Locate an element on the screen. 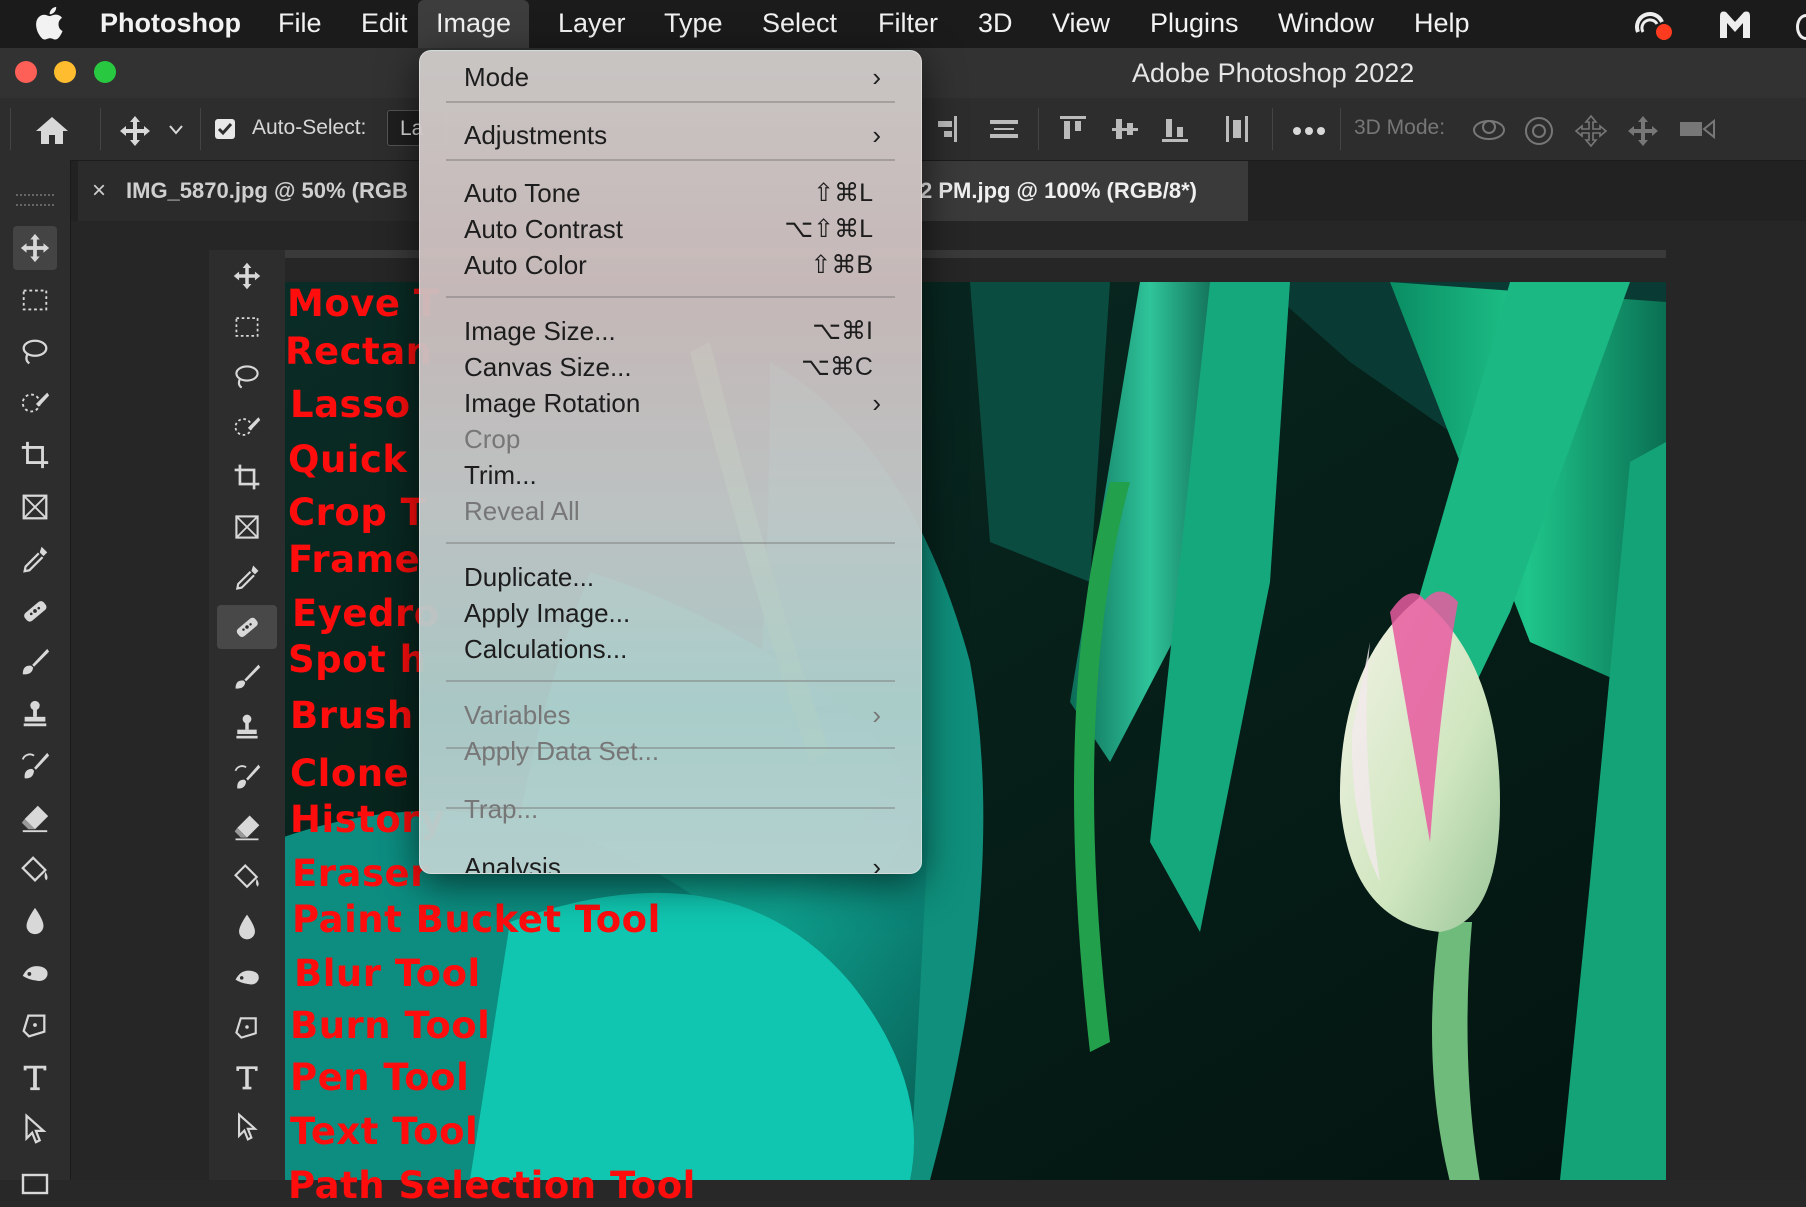 The image size is (1806, 1207). tool-annotation-label: Frame is located at coordinates (354, 559).